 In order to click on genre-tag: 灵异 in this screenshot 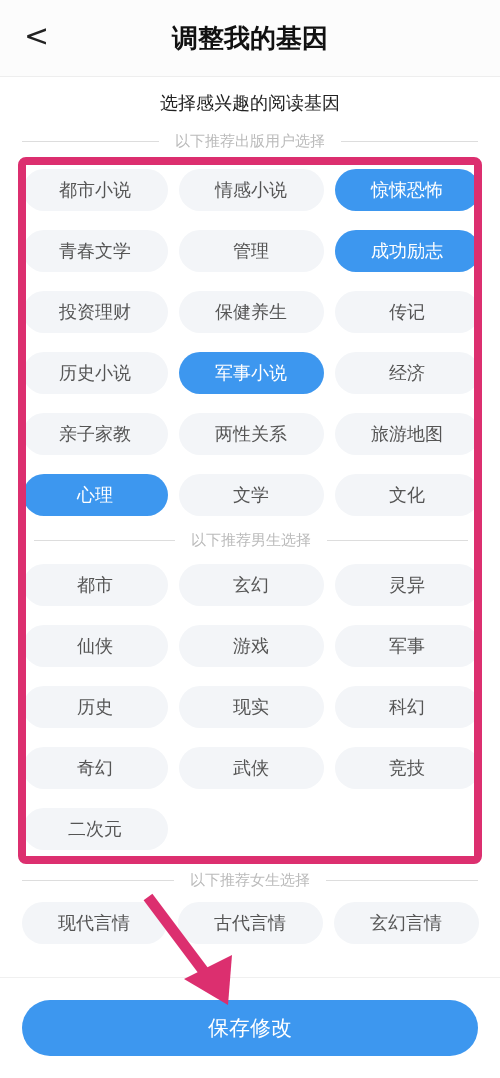, I will do `click(404, 585)`.